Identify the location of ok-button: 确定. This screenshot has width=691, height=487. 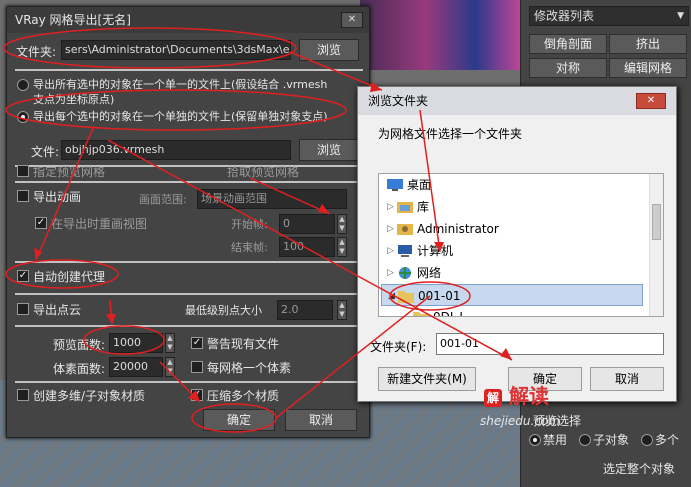
(239, 420).